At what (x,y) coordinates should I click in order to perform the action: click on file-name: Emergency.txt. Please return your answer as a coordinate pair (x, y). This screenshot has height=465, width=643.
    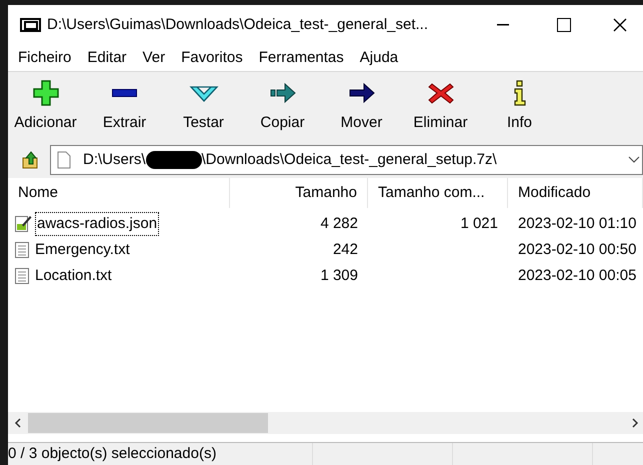
    Looking at the image, I should click on (82, 250).